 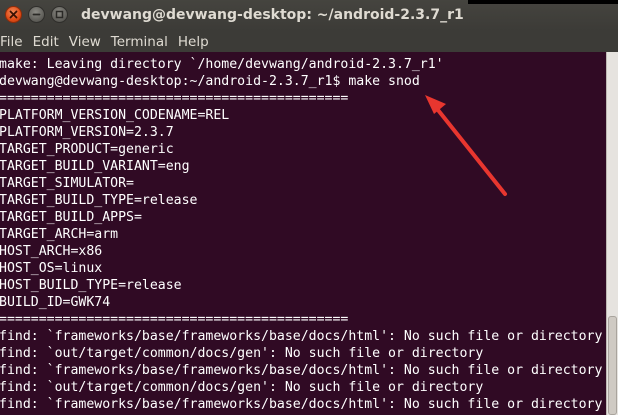 What do you see at coordinates (51, 268) in the screenshot?
I see `terminal-line: HOST_OS=linux` at bounding box center [51, 268].